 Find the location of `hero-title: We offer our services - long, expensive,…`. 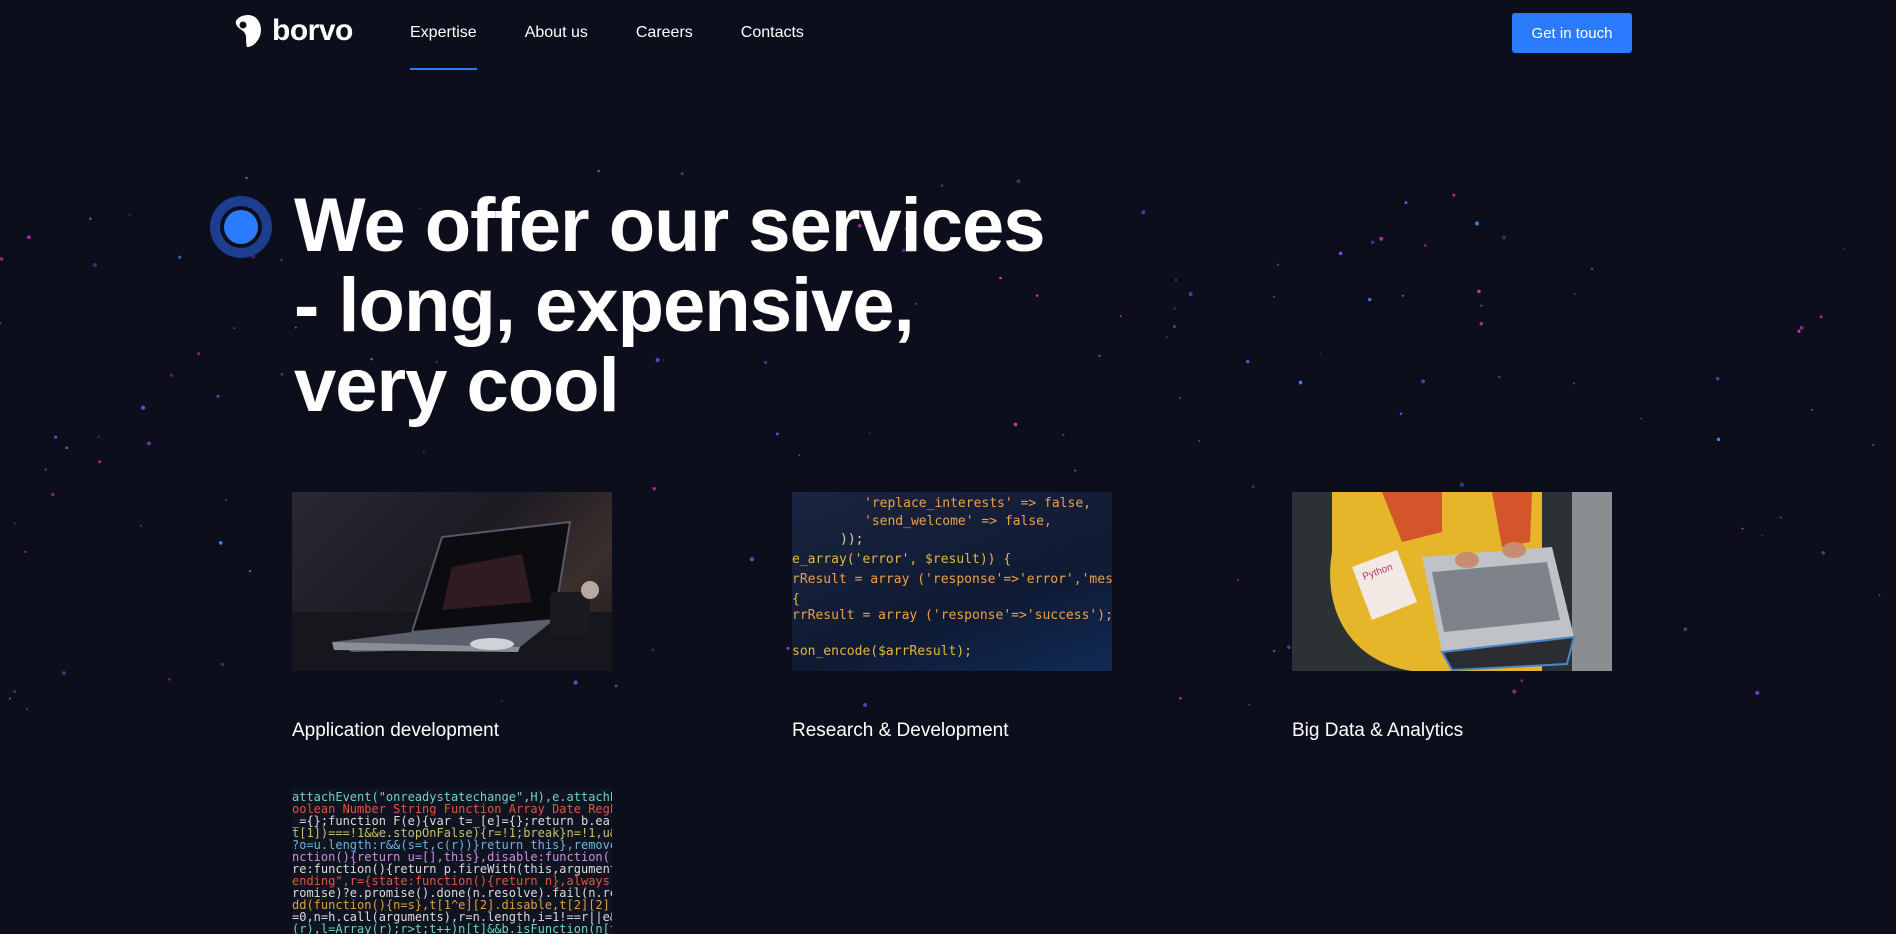

hero-title: We offer our services - long, expensive,… is located at coordinates (704, 306).